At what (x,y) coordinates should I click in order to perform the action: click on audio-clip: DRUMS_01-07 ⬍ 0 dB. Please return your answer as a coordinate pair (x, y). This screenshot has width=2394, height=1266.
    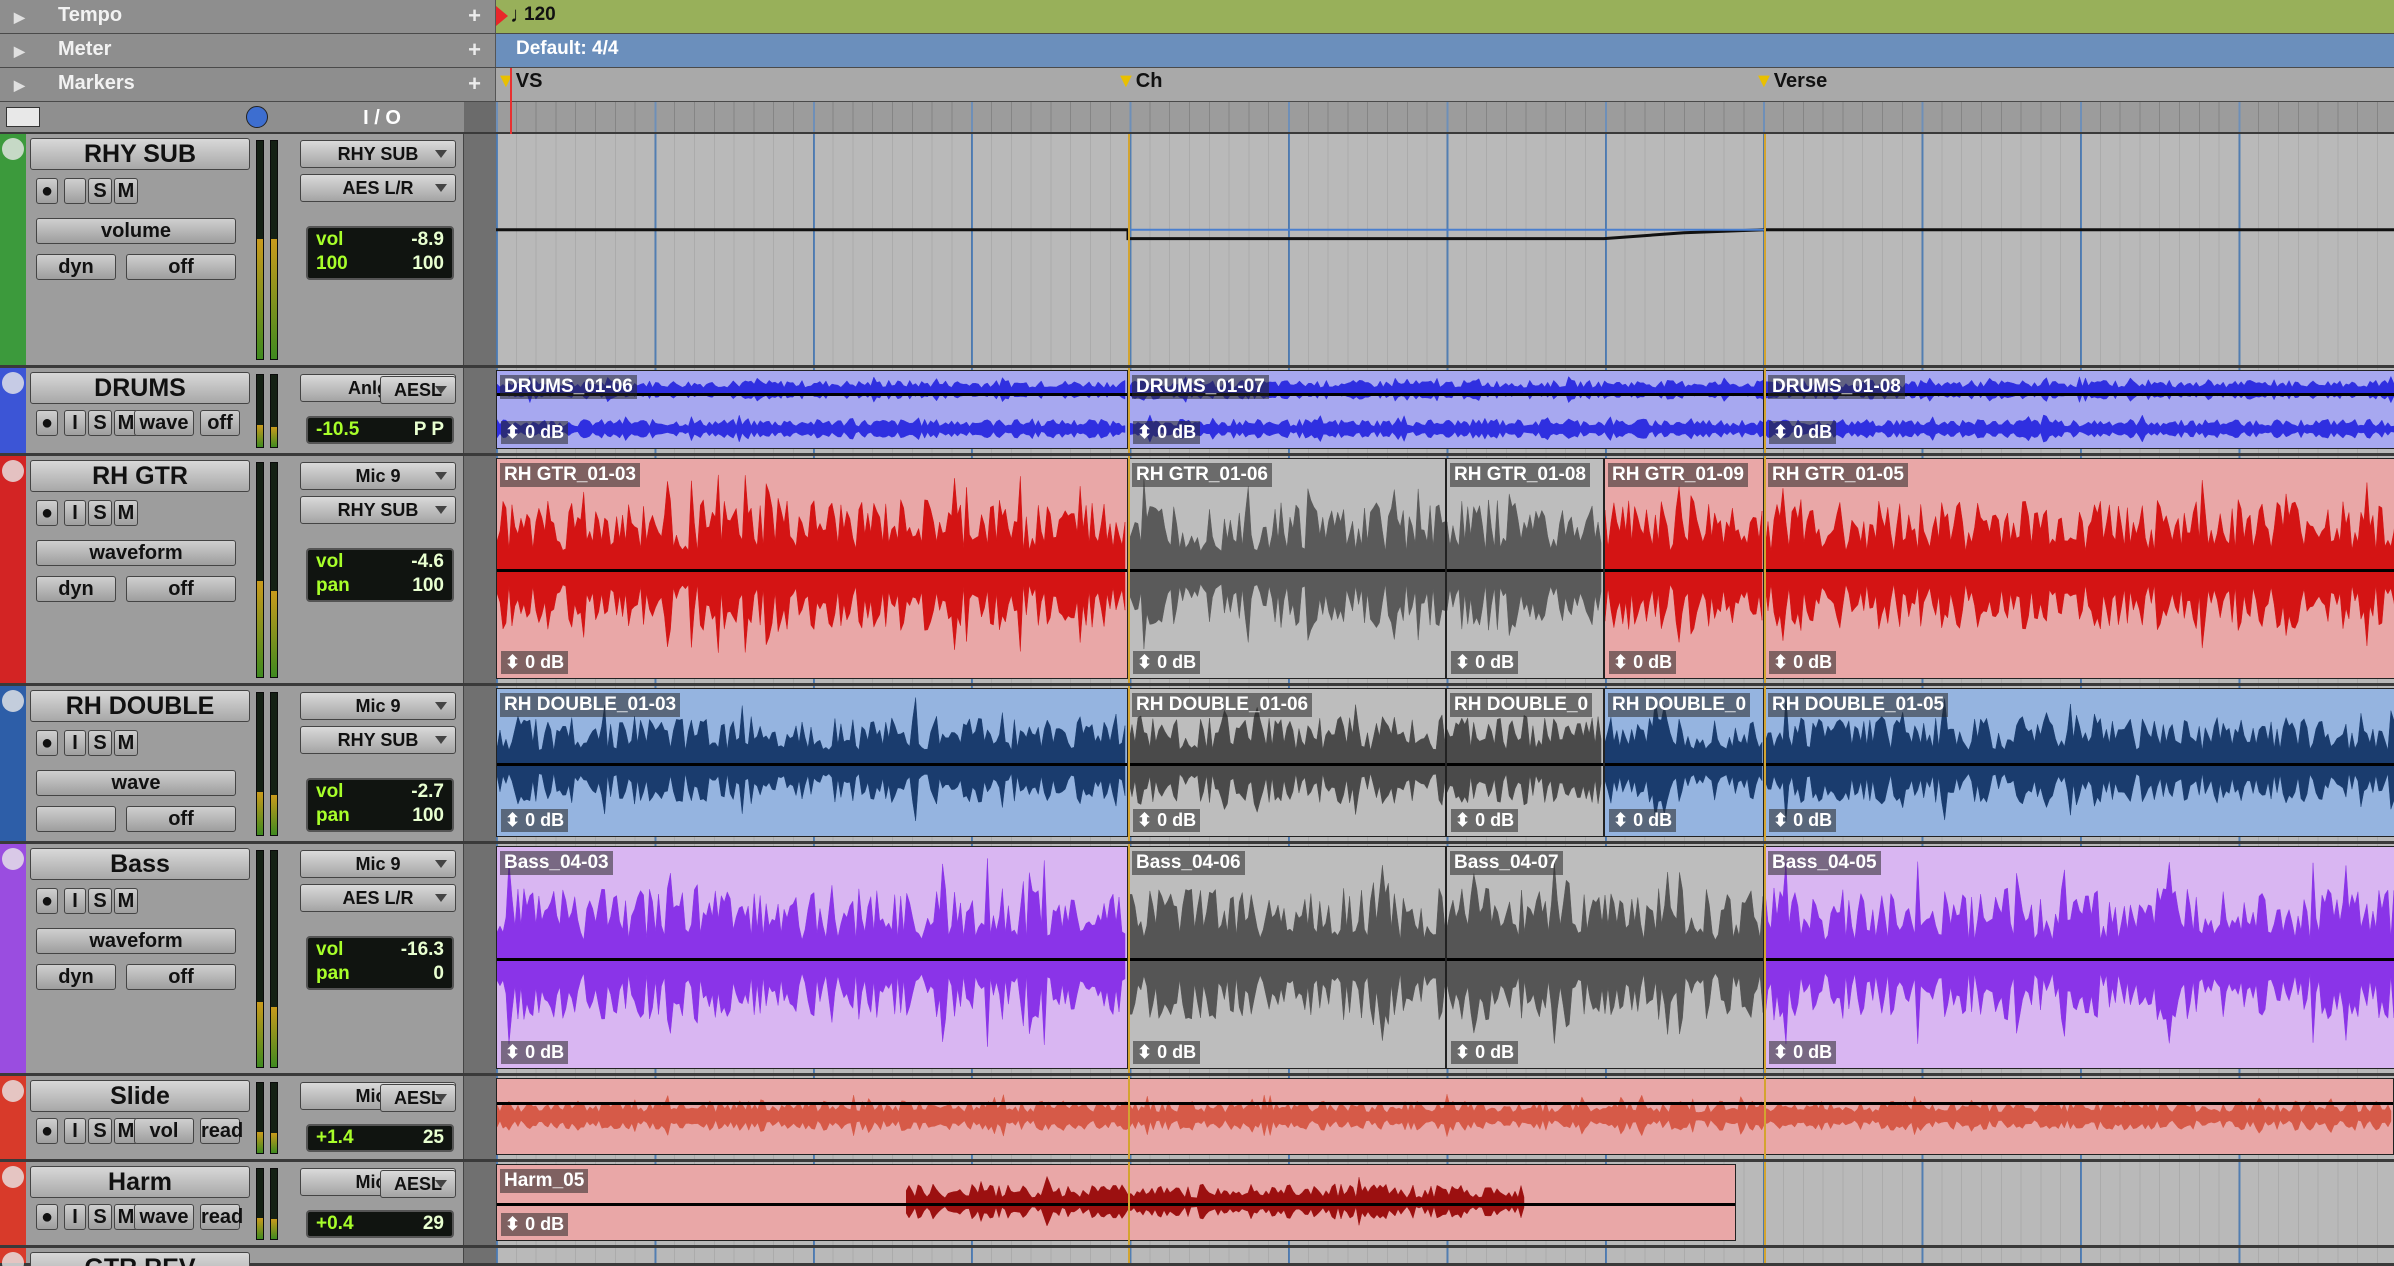
    Looking at the image, I should click on (1446, 409).